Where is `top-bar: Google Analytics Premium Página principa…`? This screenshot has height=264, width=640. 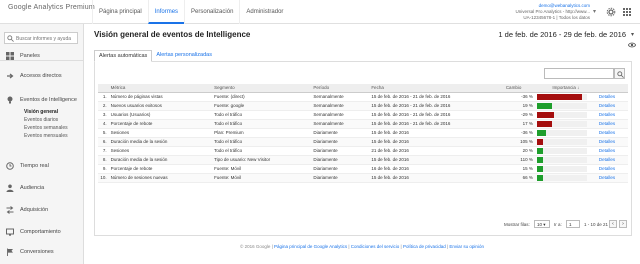 top-bar: Google Analytics Premium Página principa… is located at coordinates (320, 12).